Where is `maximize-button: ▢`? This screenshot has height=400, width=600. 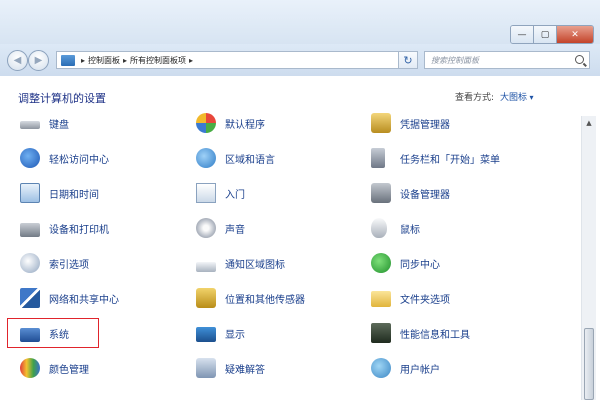 maximize-button: ▢ is located at coordinates (545, 34).